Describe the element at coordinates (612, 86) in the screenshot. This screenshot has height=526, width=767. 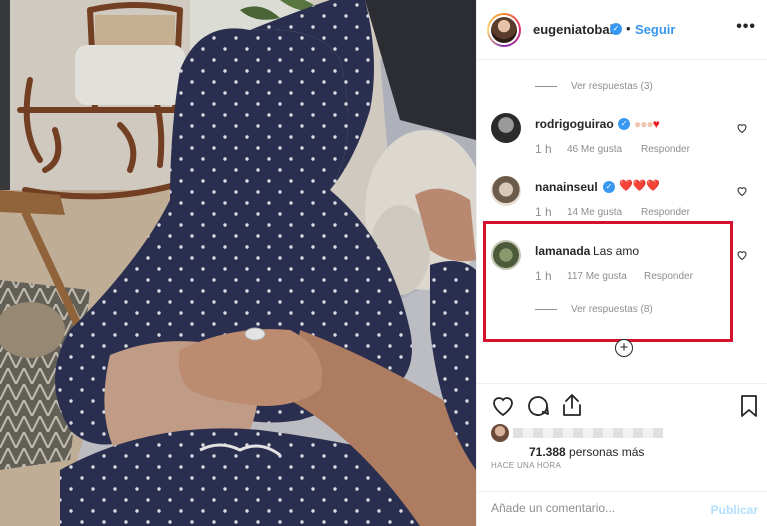
I see `view-replies-label: Ver respuestas (3)` at that location.